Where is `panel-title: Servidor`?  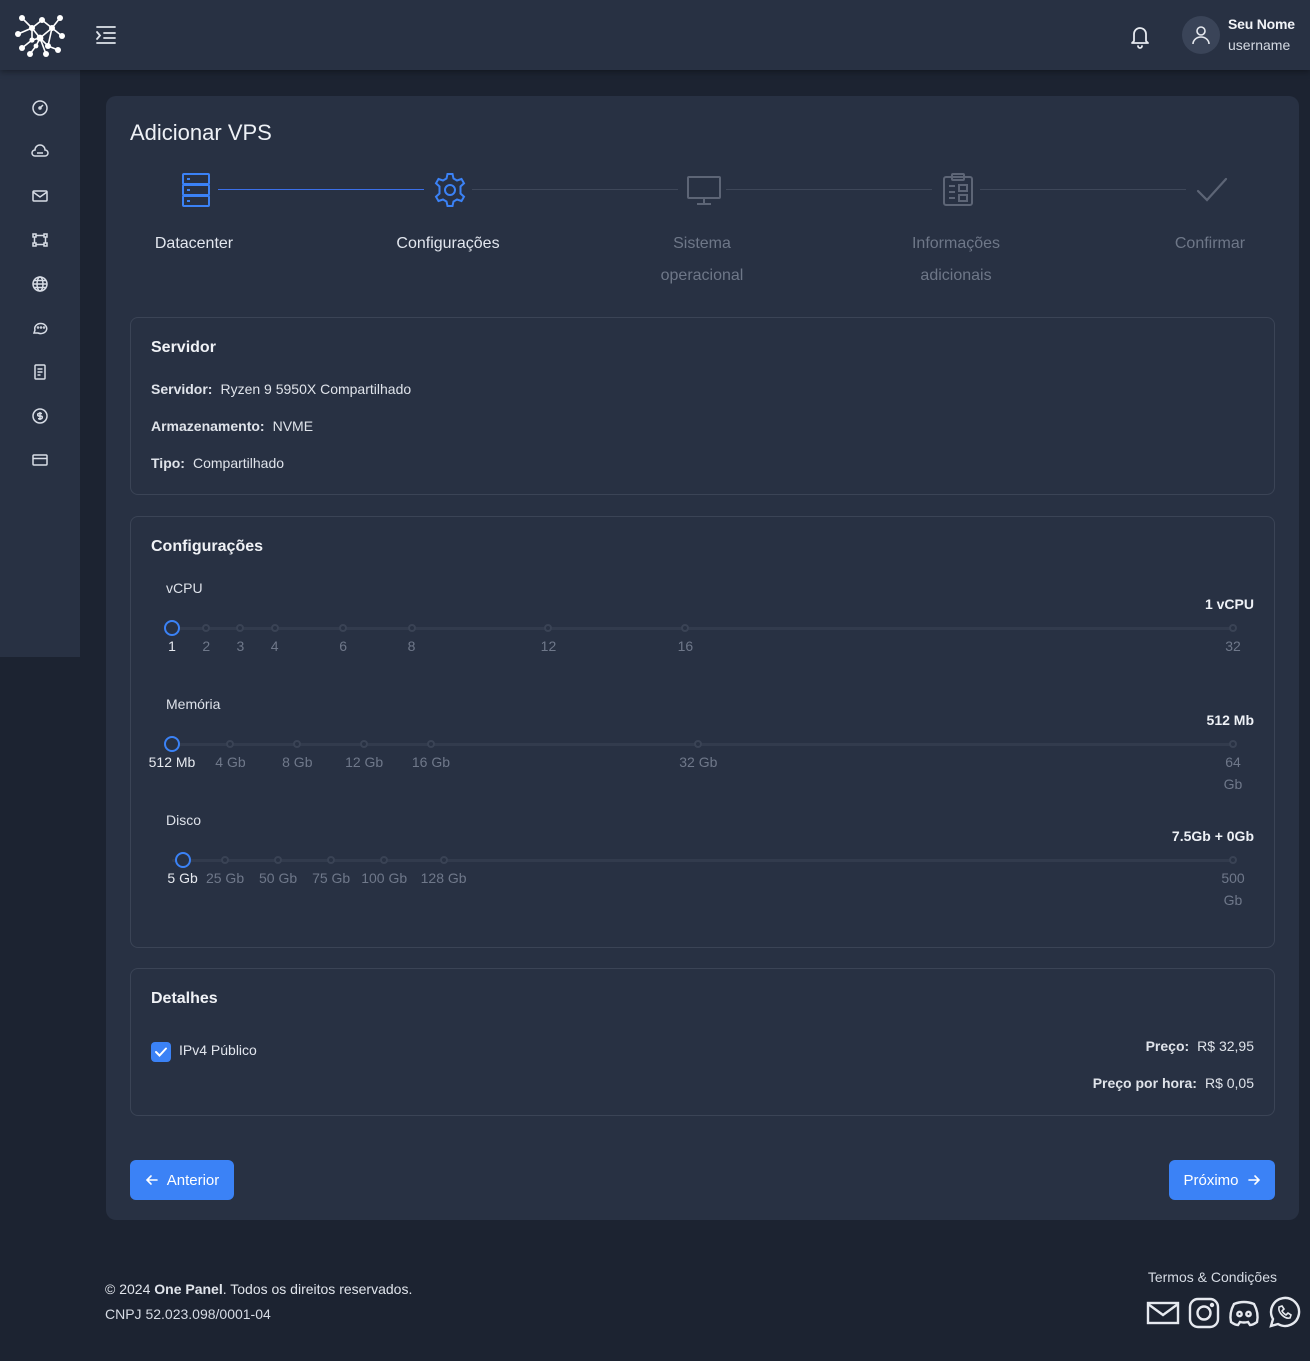
panel-title: Servidor is located at coordinates (183, 347).